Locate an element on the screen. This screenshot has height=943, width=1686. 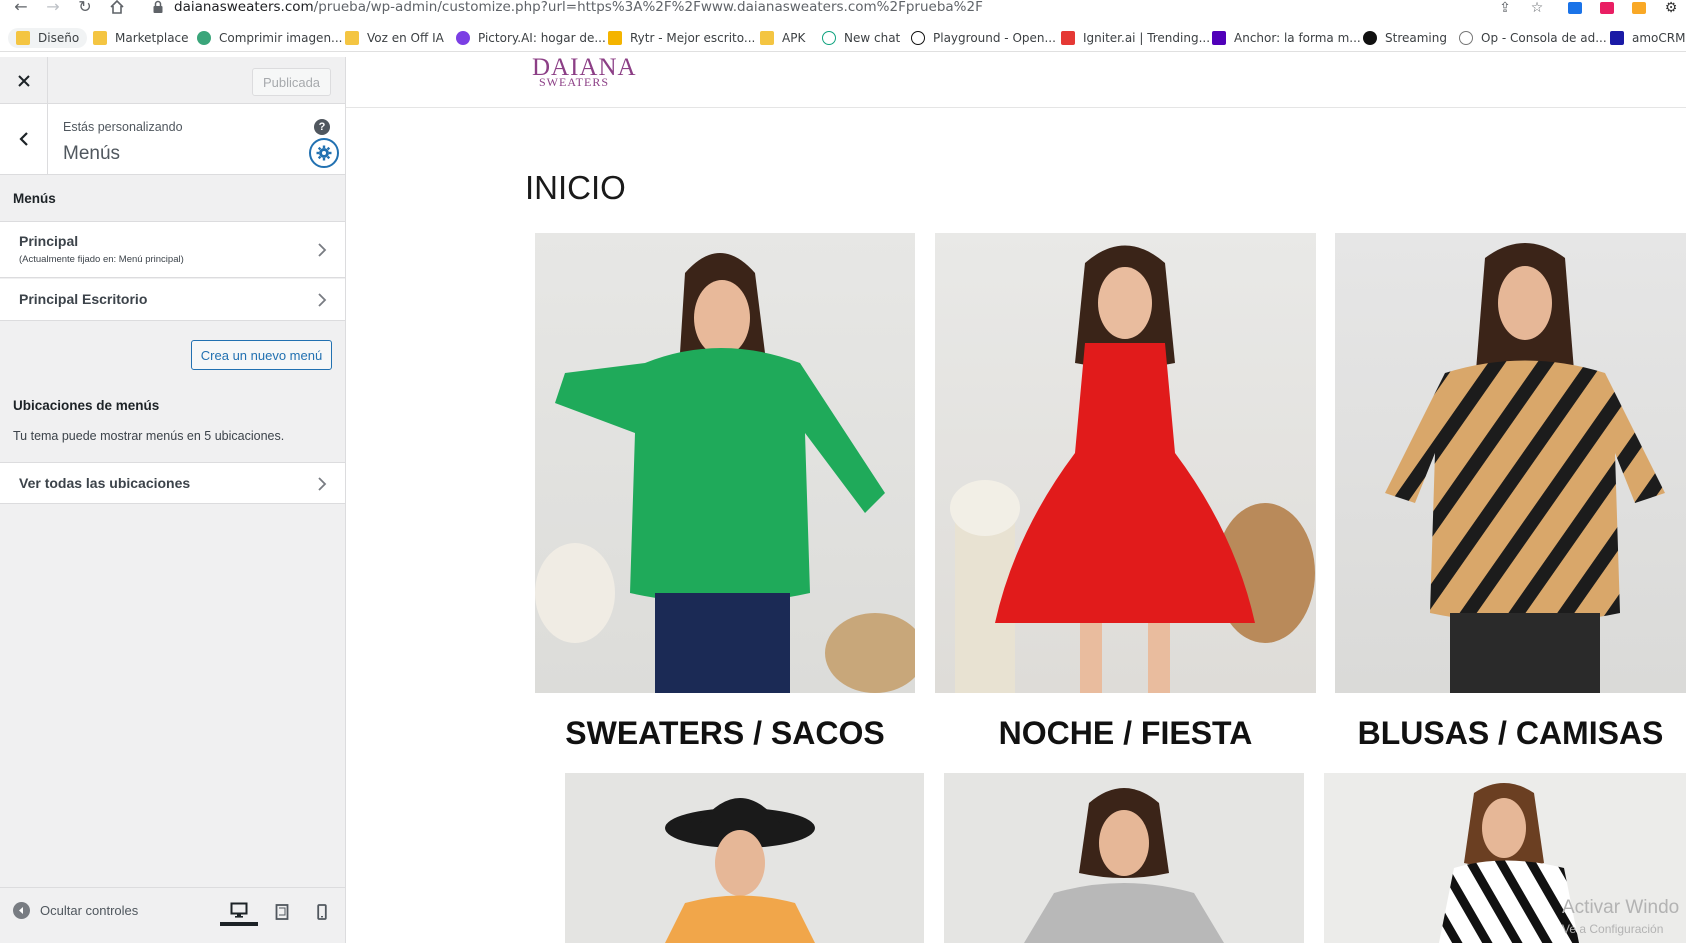
help-icon: ? is located at coordinates (322, 127).